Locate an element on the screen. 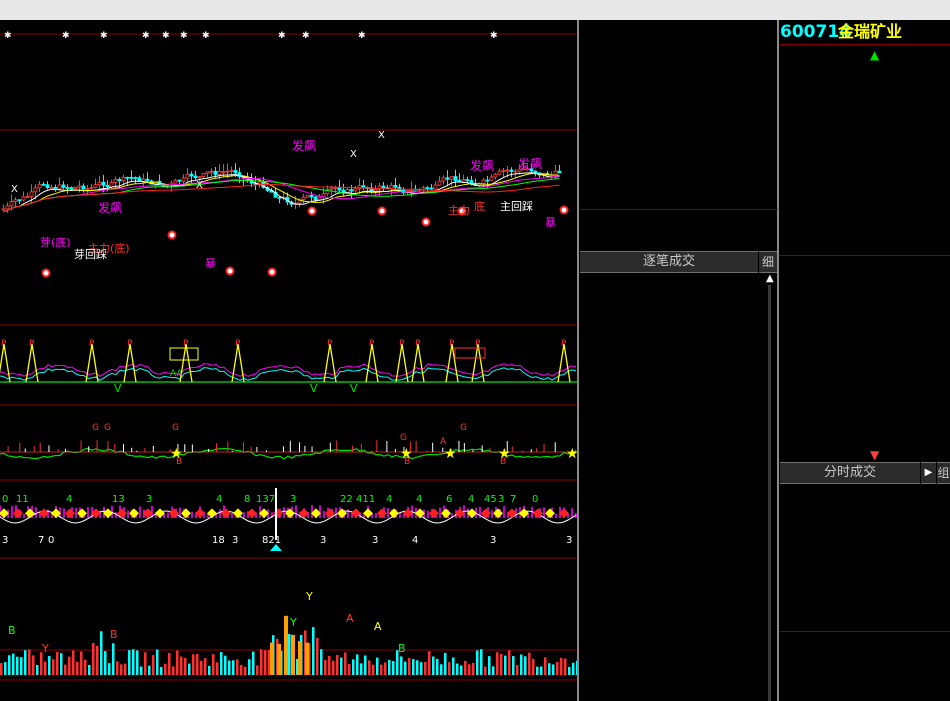  macd-number: 821 is located at coordinates (271, 540).